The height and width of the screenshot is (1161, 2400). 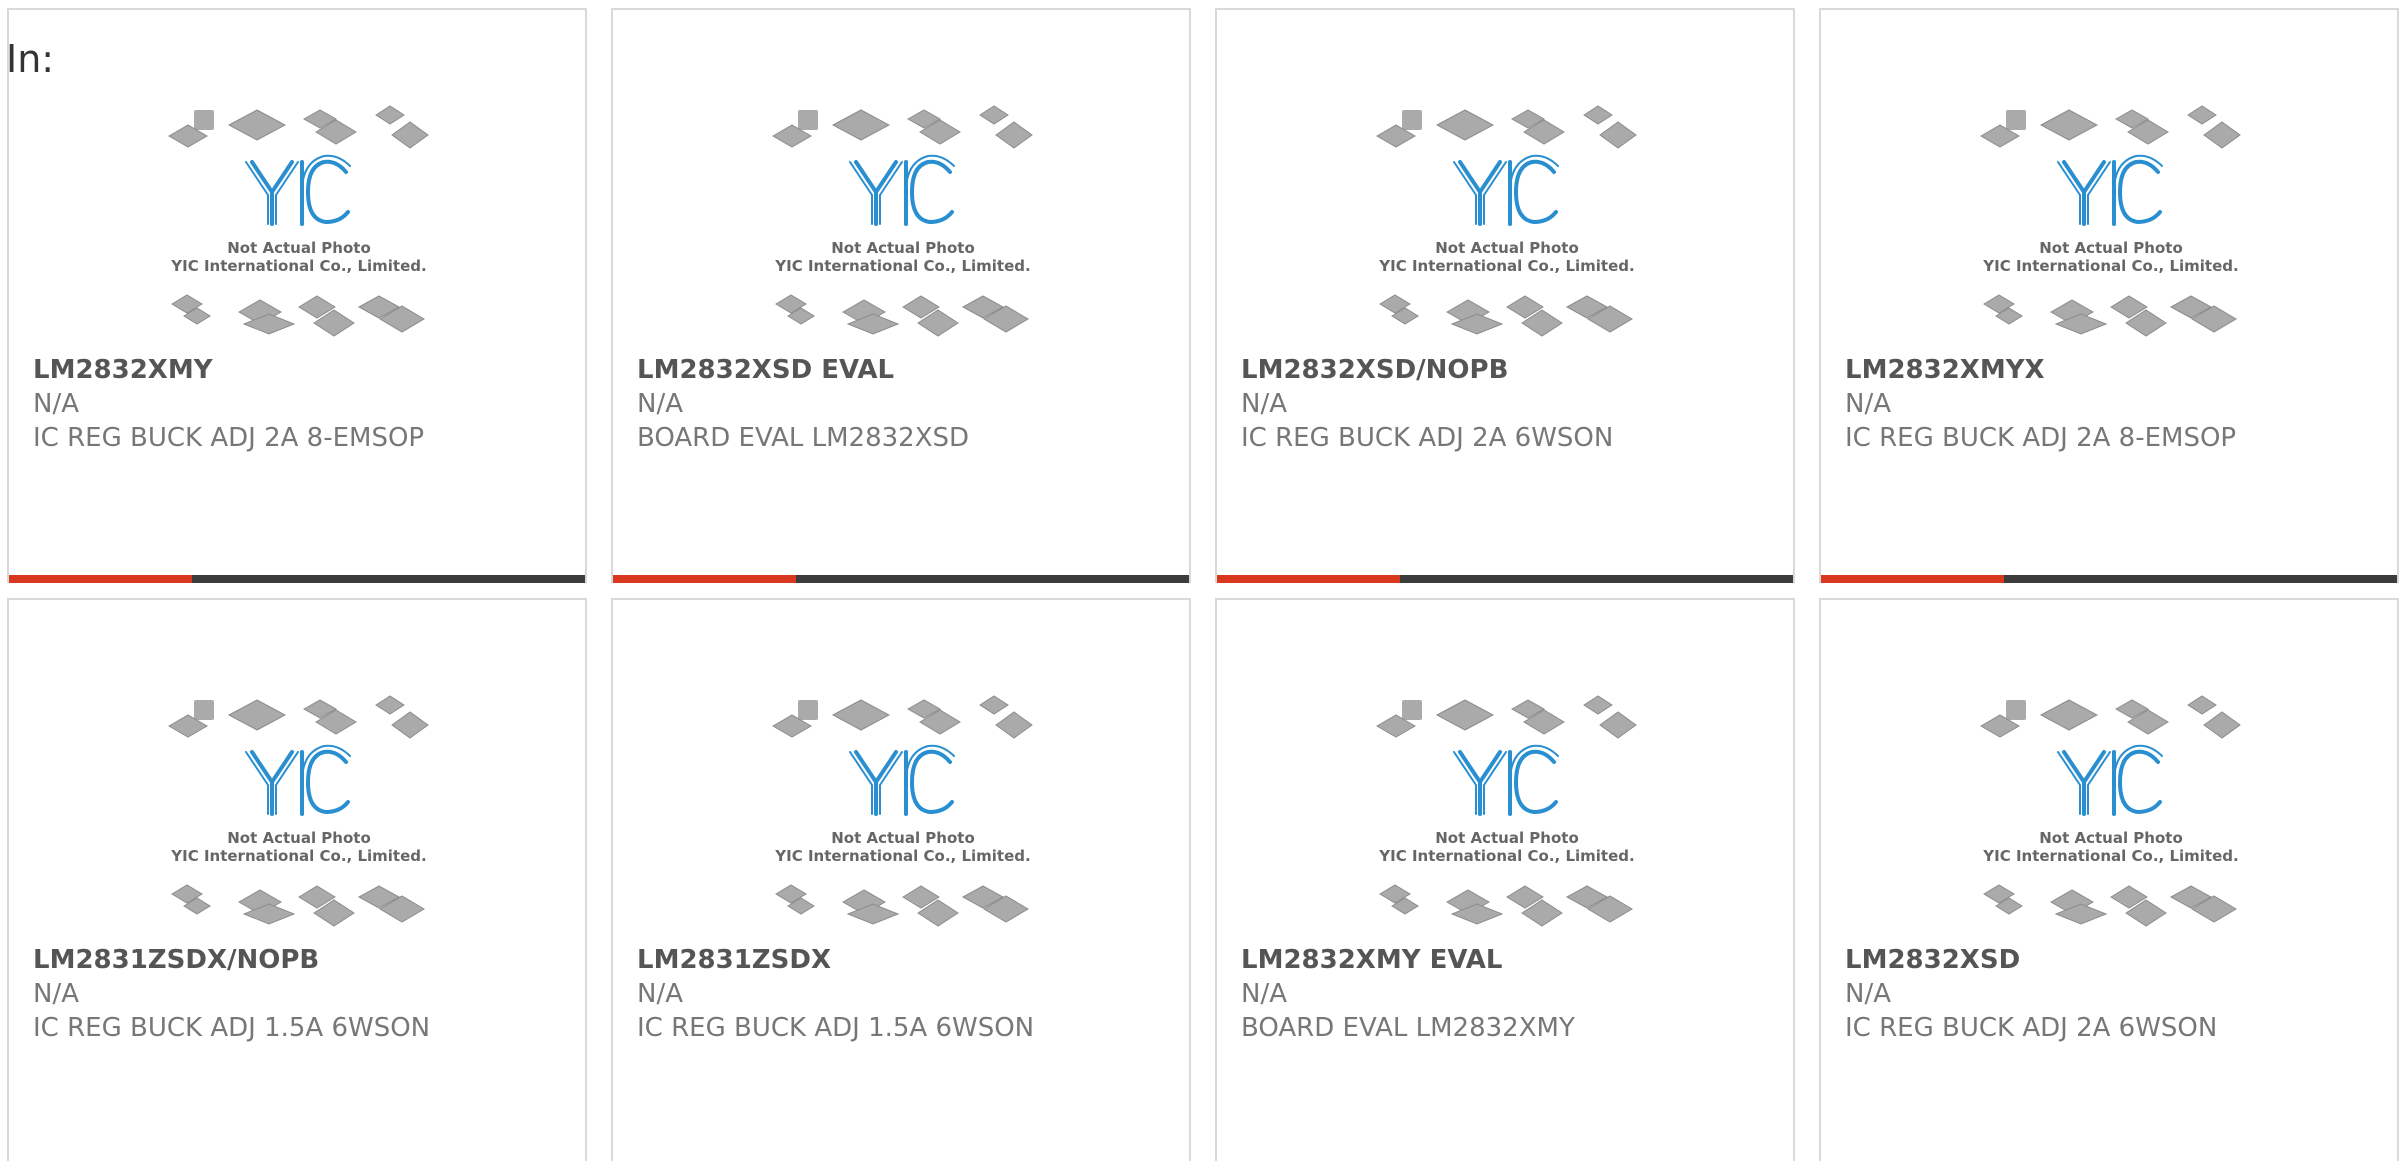 I want to click on part-number-link: LM2832XMY EVAL, so click(x=1512, y=960).